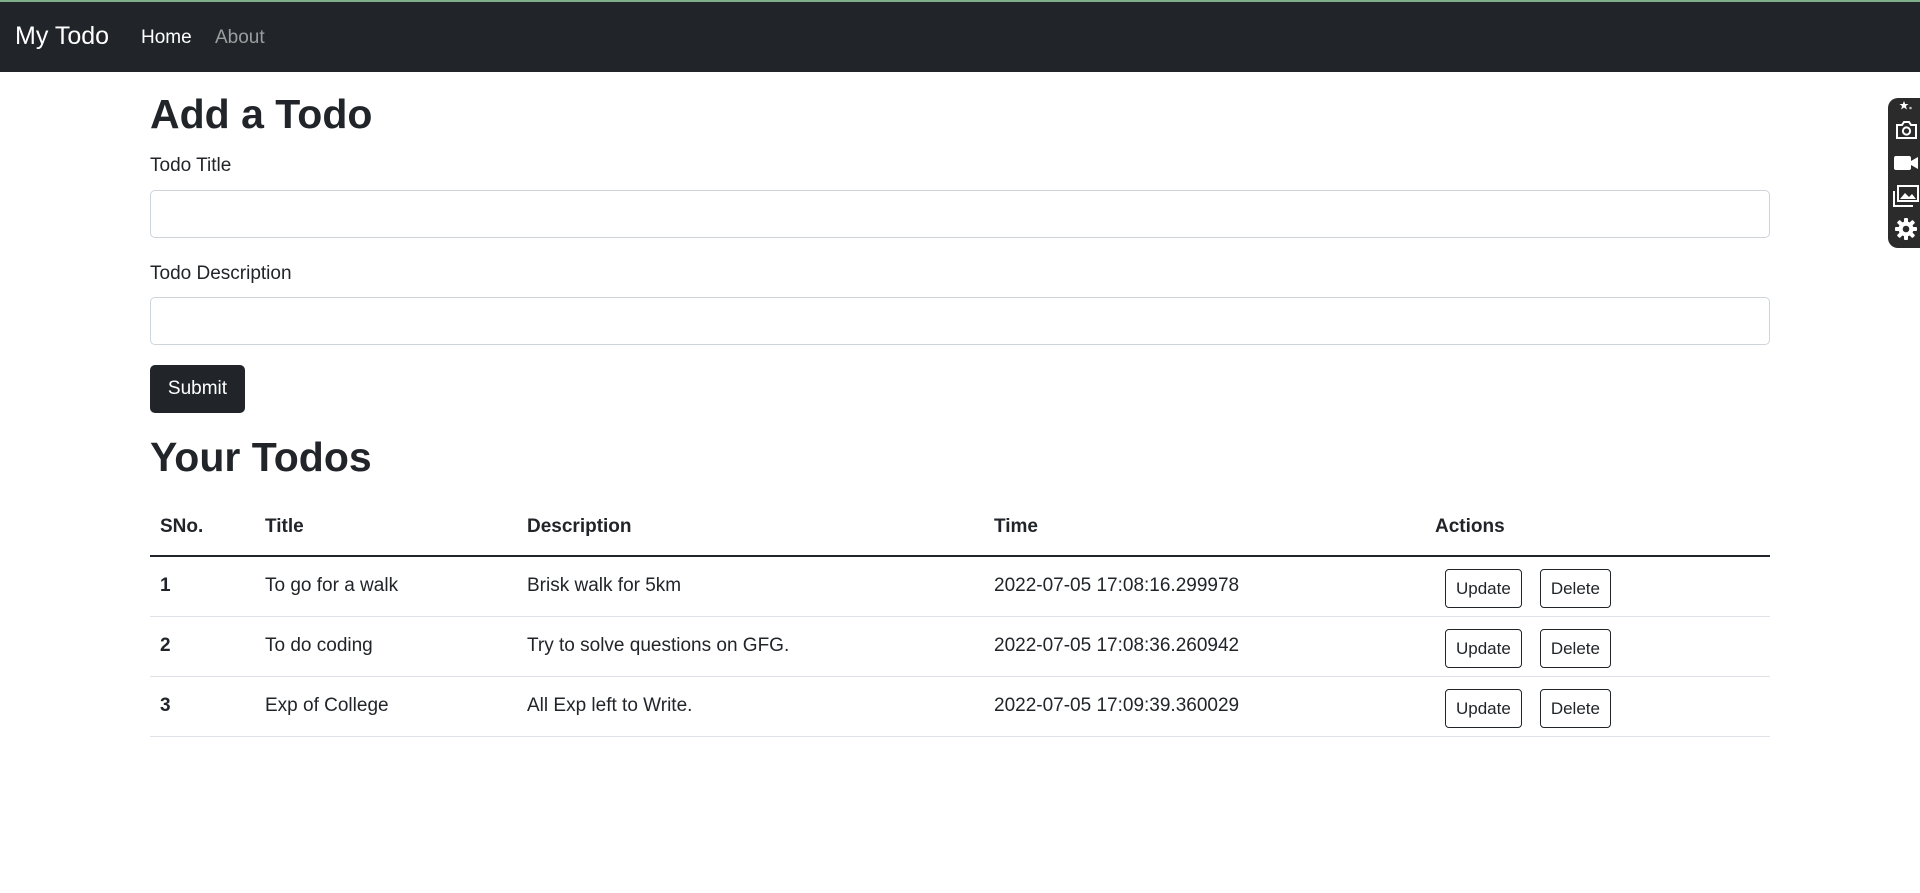  Describe the element at coordinates (261, 457) in the screenshot. I see `your-todos-heading: Your Todos` at that location.